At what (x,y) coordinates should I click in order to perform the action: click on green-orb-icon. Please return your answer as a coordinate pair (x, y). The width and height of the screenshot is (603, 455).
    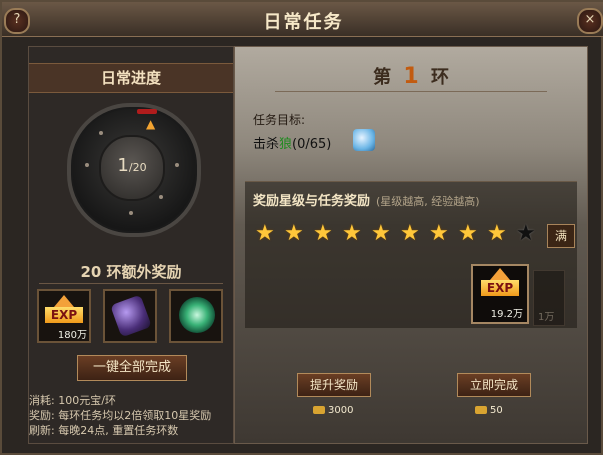
    Looking at the image, I should click on (197, 315).